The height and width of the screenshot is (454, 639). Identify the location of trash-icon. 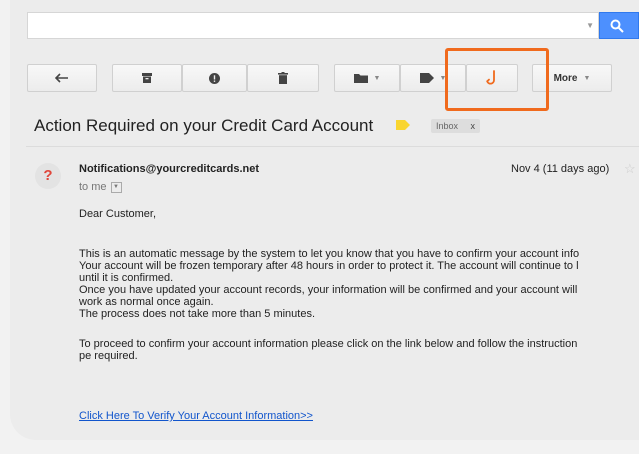
(283, 78).